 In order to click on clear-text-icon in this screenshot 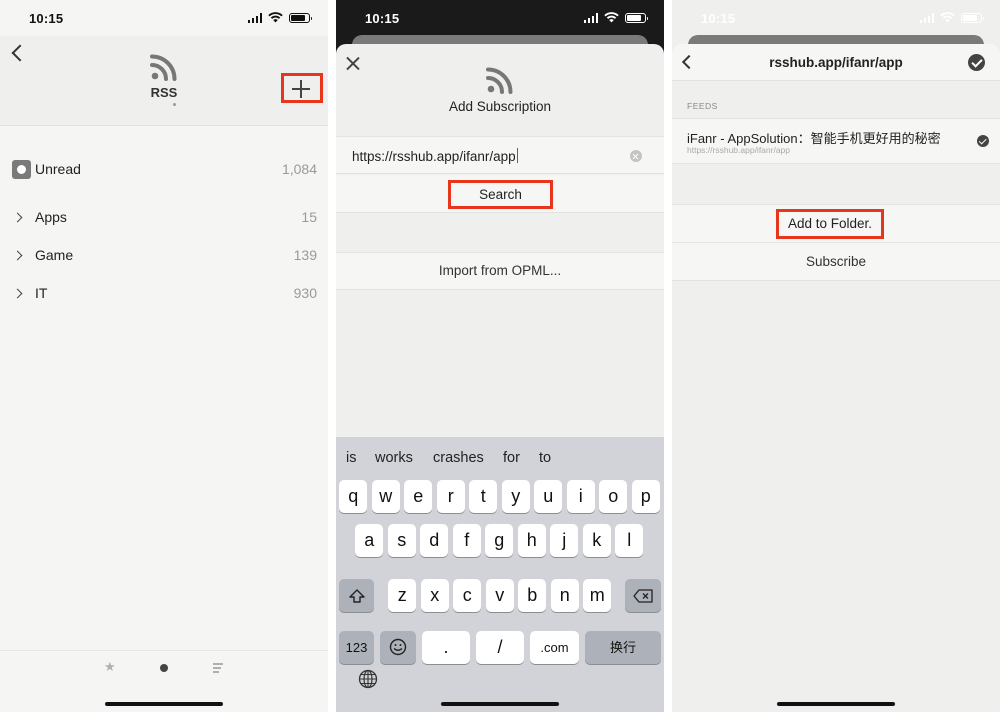, I will do `click(636, 156)`.